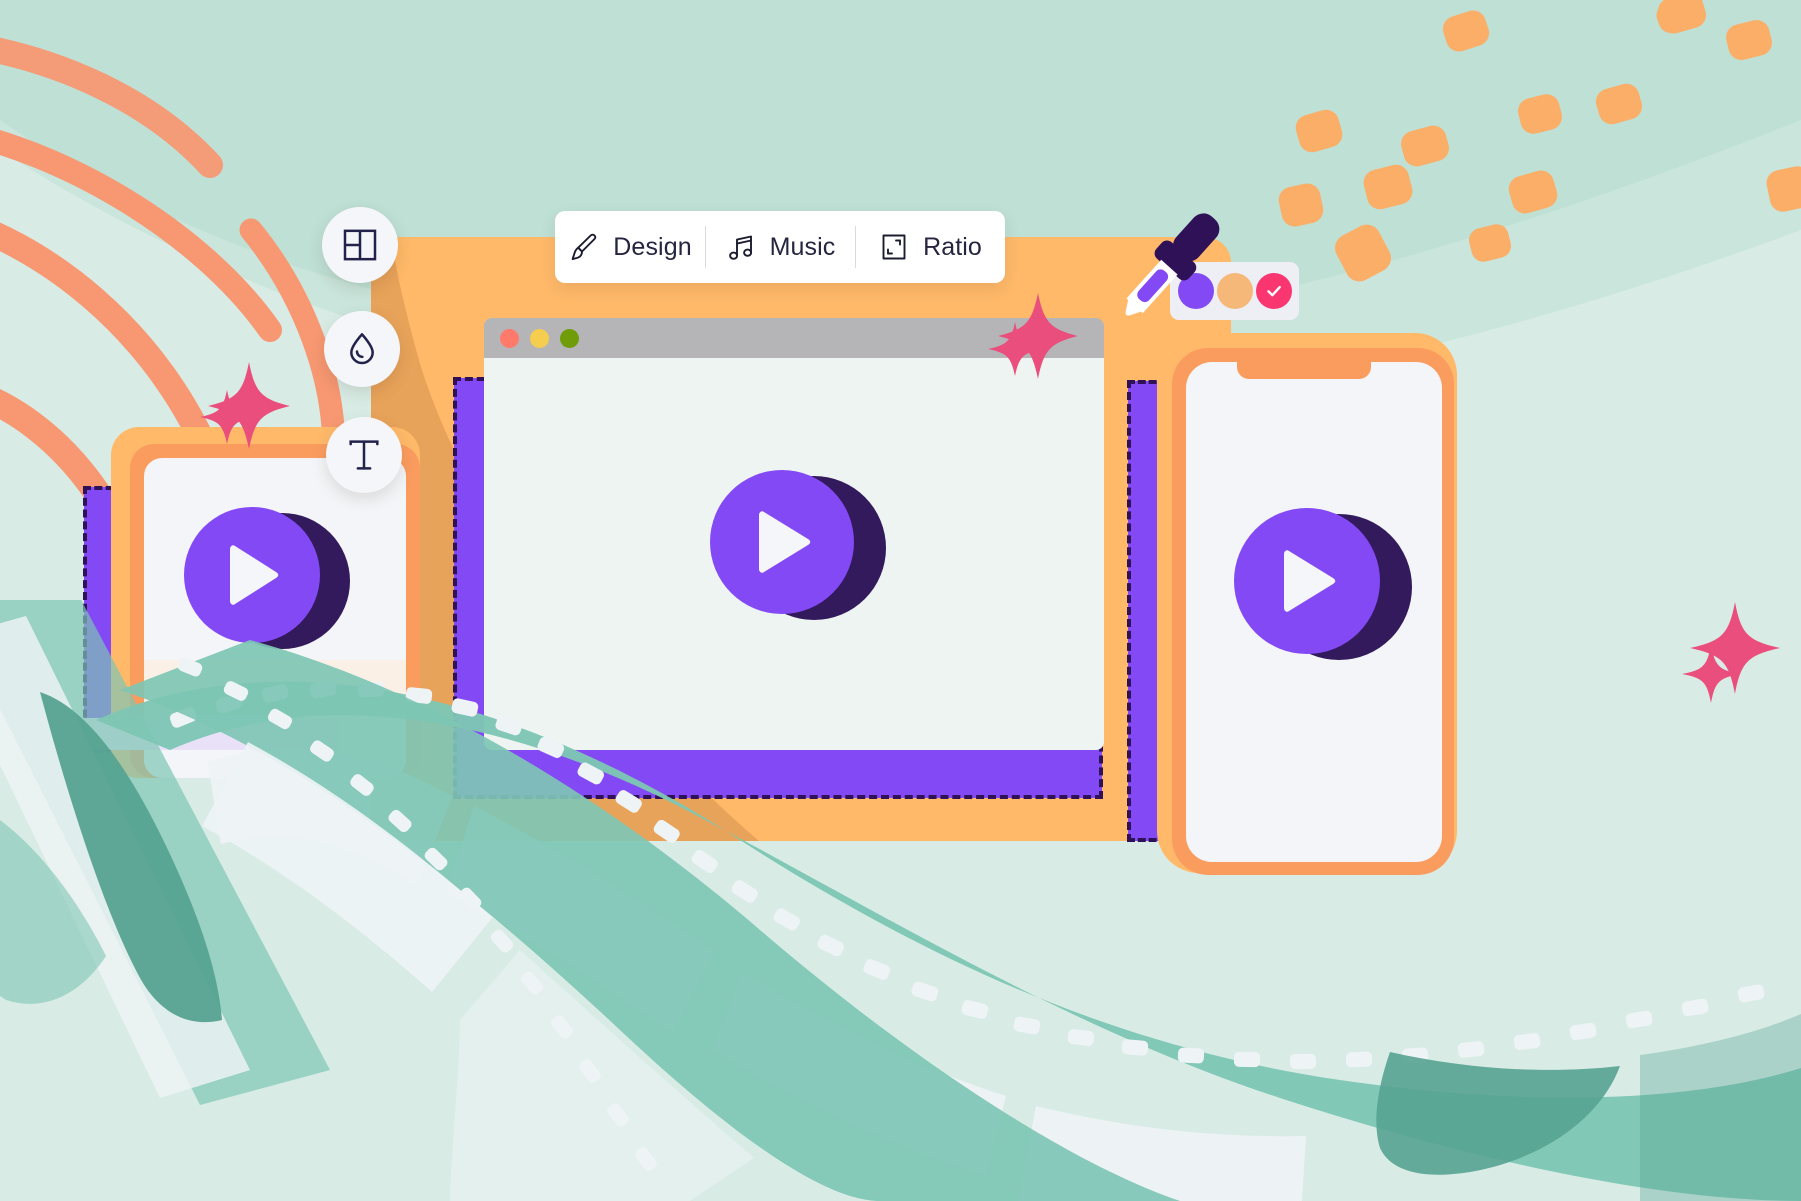 The height and width of the screenshot is (1201, 1801). I want to click on toolbar-label-music: Music, so click(802, 246).